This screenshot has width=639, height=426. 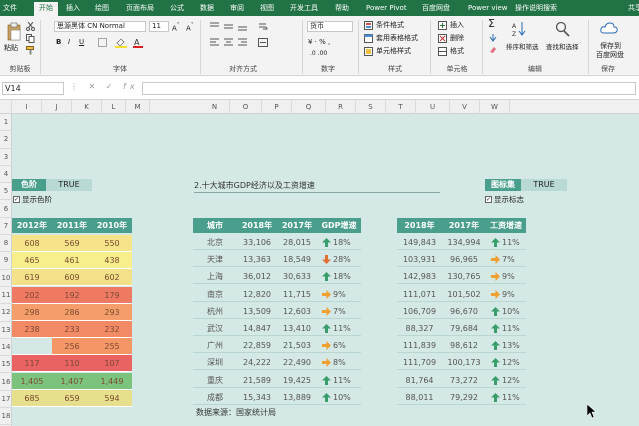 What do you see at coordinates (610, 55) in the screenshot?
I see `save-baidu-button-line2: 百度网盘` at bounding box center [610, 55].